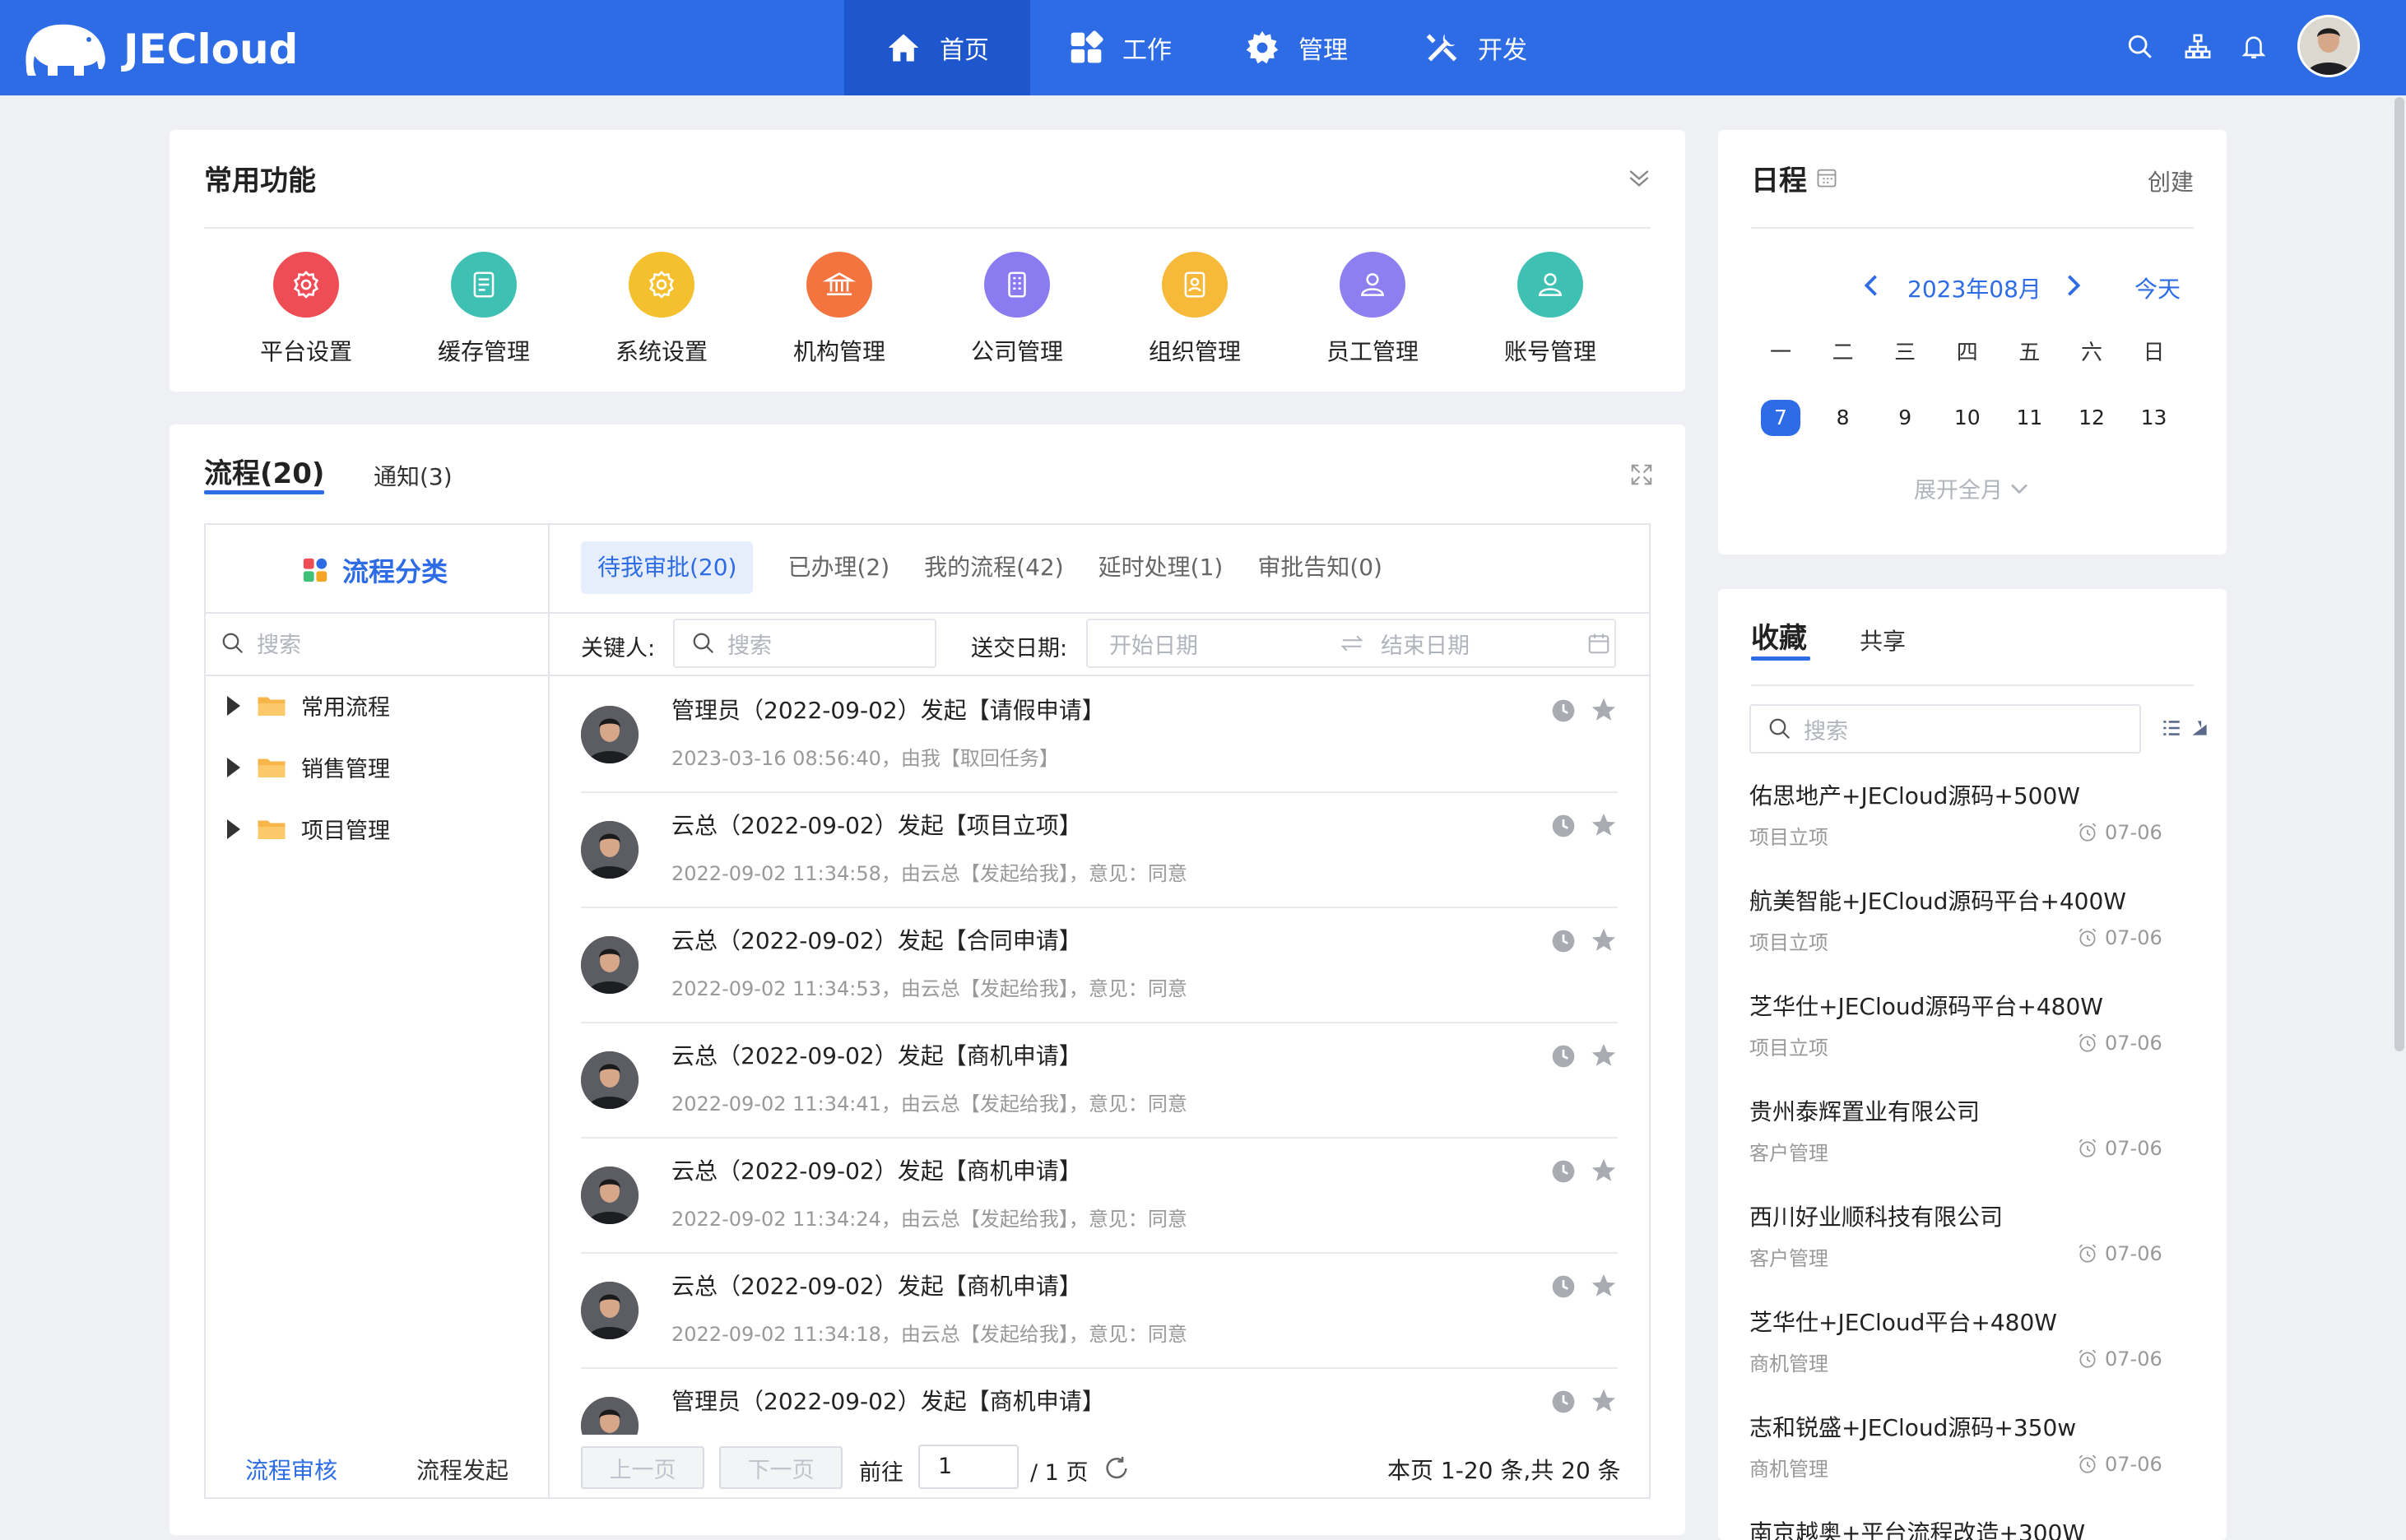  What do you see at coordinates (1373, 309) in the screenshot?
I see `func-employee-management: 员工管理` at bounding box center [1373, 309].